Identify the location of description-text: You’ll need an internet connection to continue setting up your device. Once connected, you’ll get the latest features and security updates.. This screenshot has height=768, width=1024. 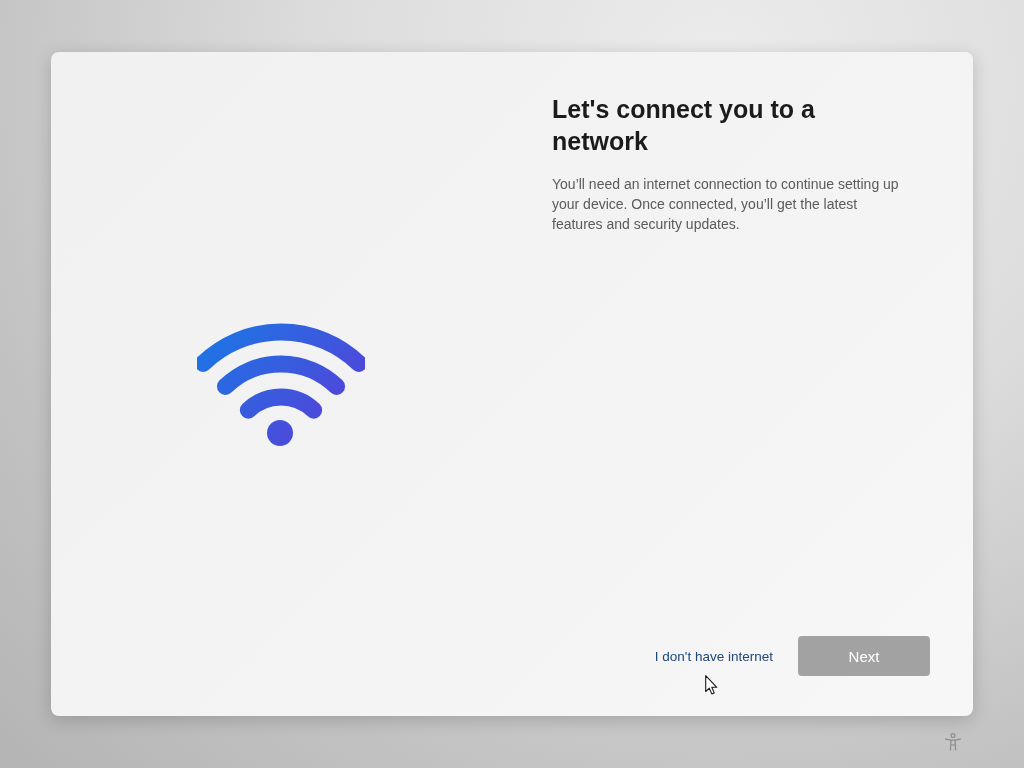
(726, 204).